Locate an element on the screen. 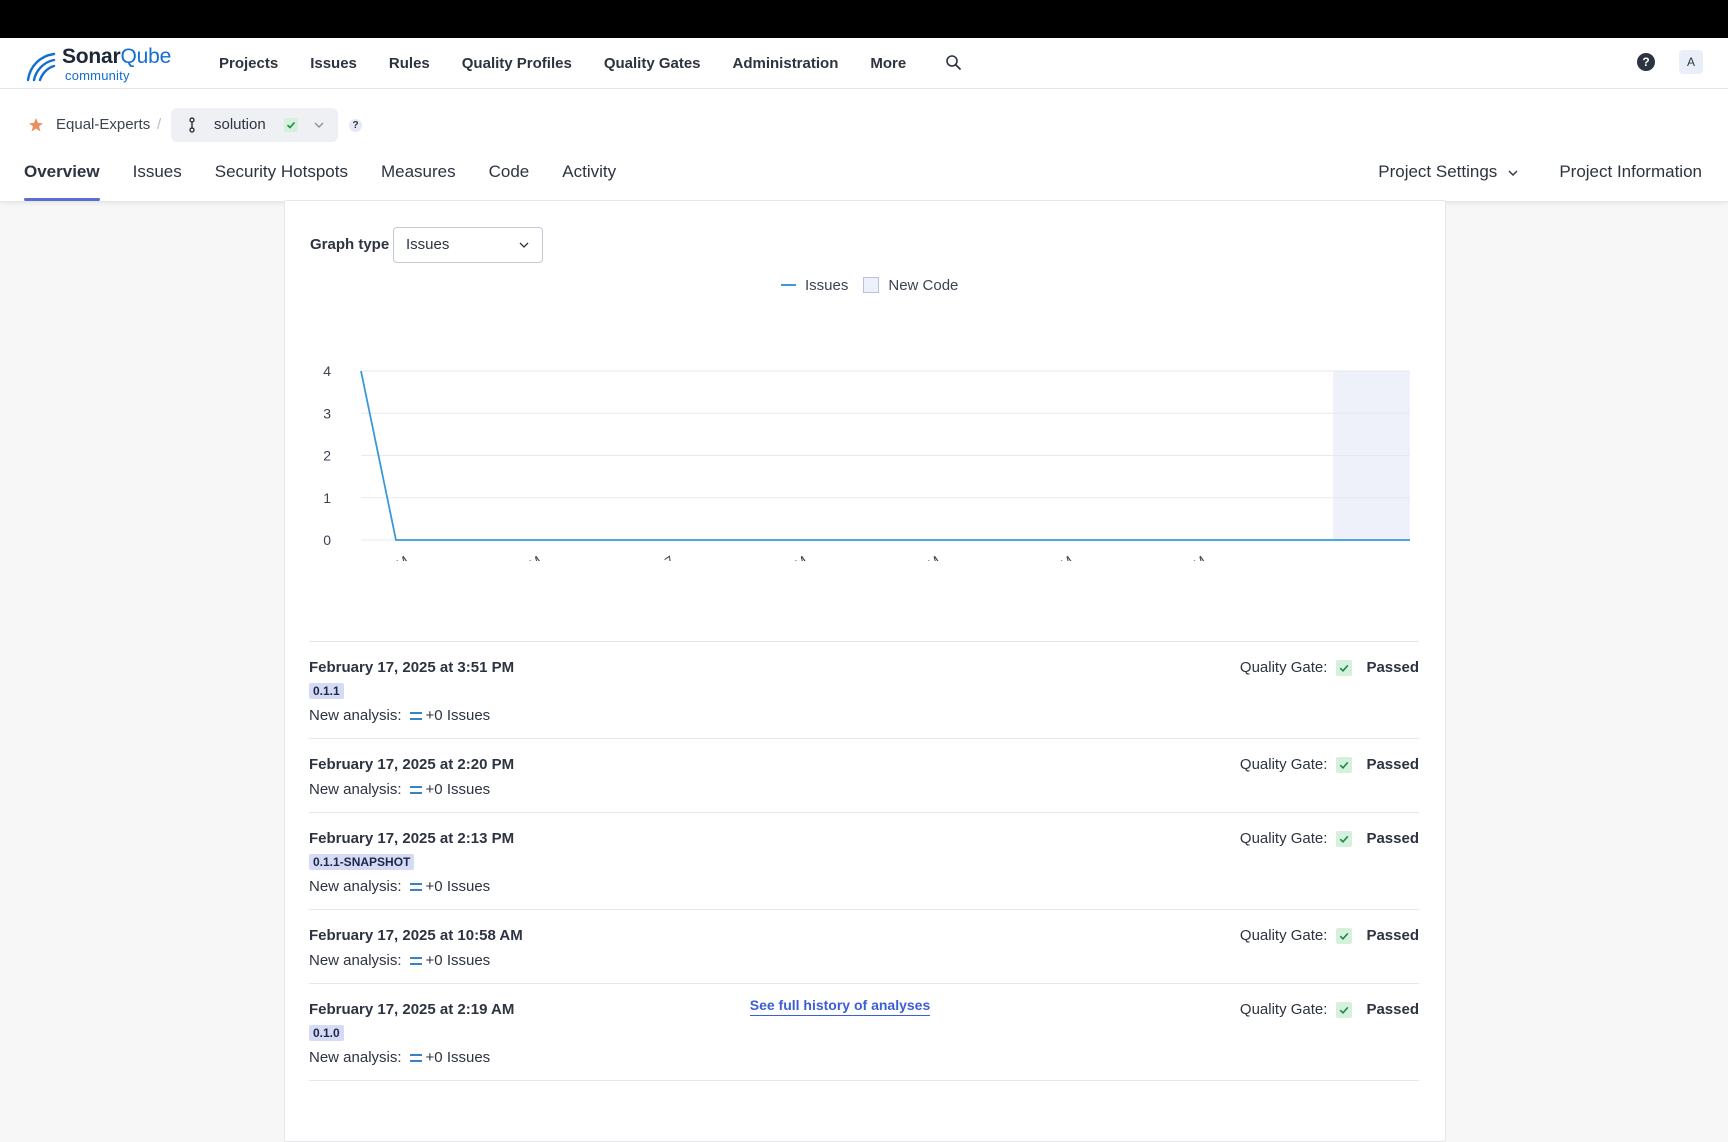 This screenshot has height=1142, width=1728. chart-legend: Issues New Code is located at coordinates (869, 285).